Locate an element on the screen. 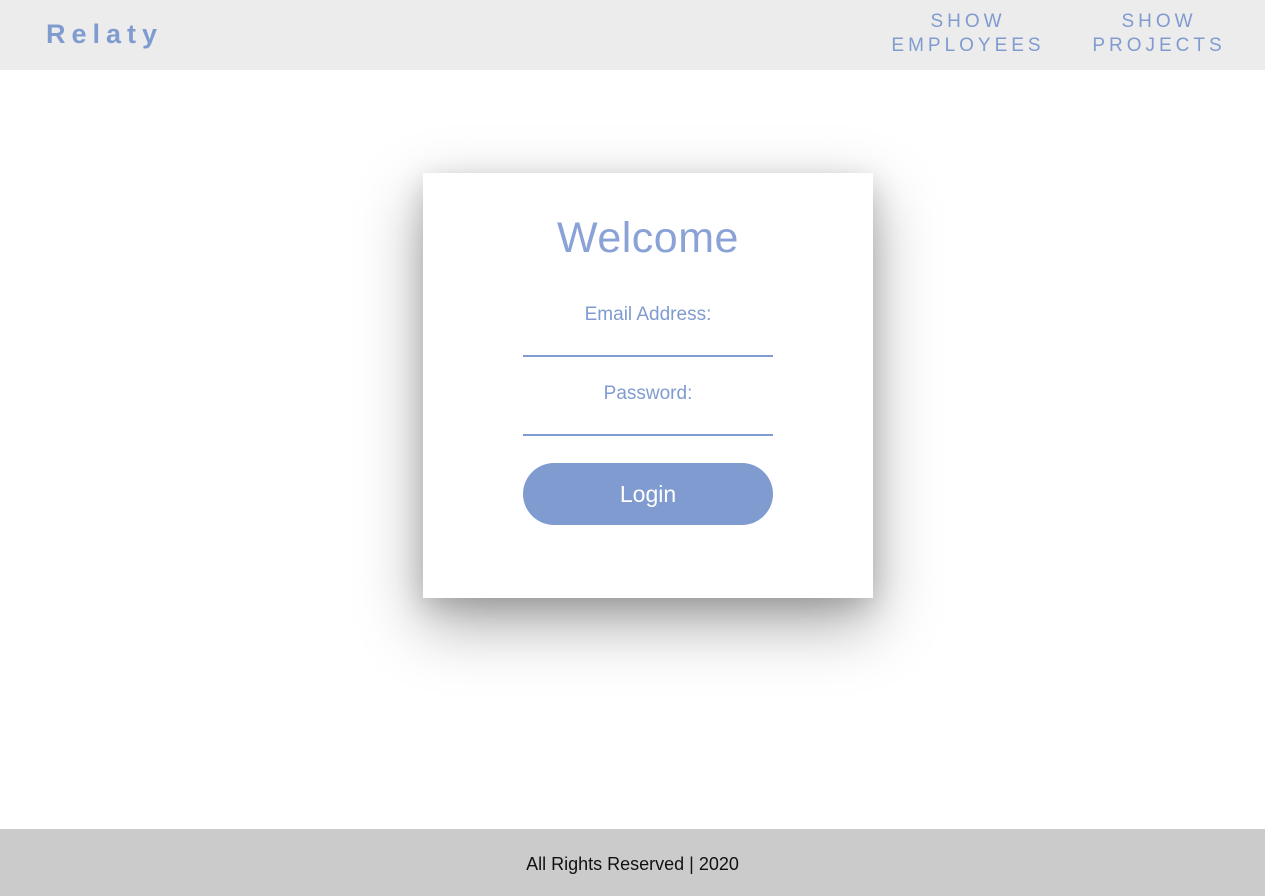 The image size is (1265, 896). footer-copyright: All Rights Reserved | 2020 is located at coordinates (632, 864).